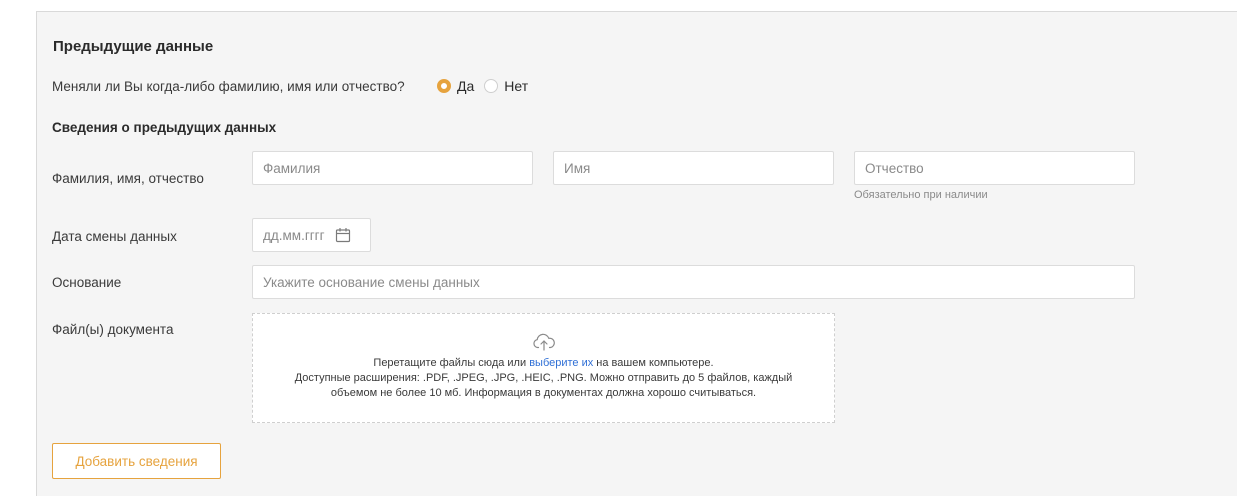 This screenshot has height=496, width=1237. What do you see at coordinates (114, 236) in the screenshot?
I see `date-label: Дата смены данных` at bounding box center [114, 236].